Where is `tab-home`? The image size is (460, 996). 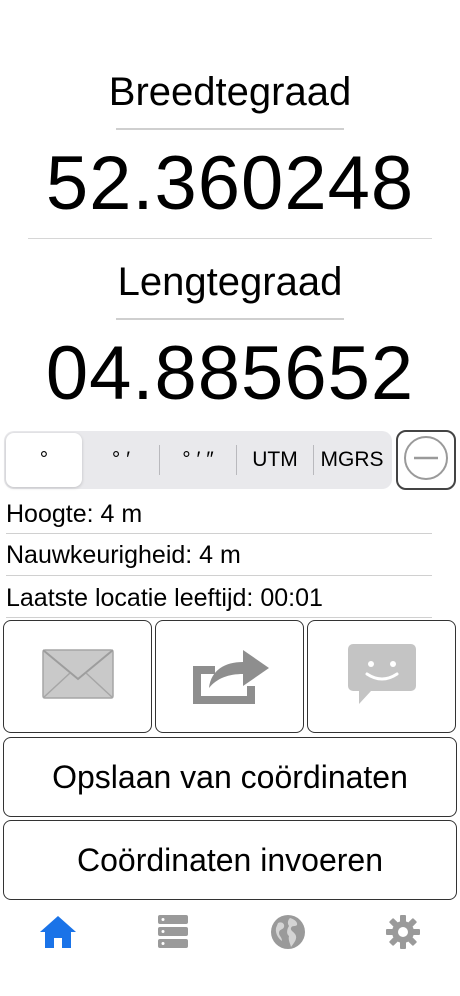 tab-home is located at coordinates (57, 934).